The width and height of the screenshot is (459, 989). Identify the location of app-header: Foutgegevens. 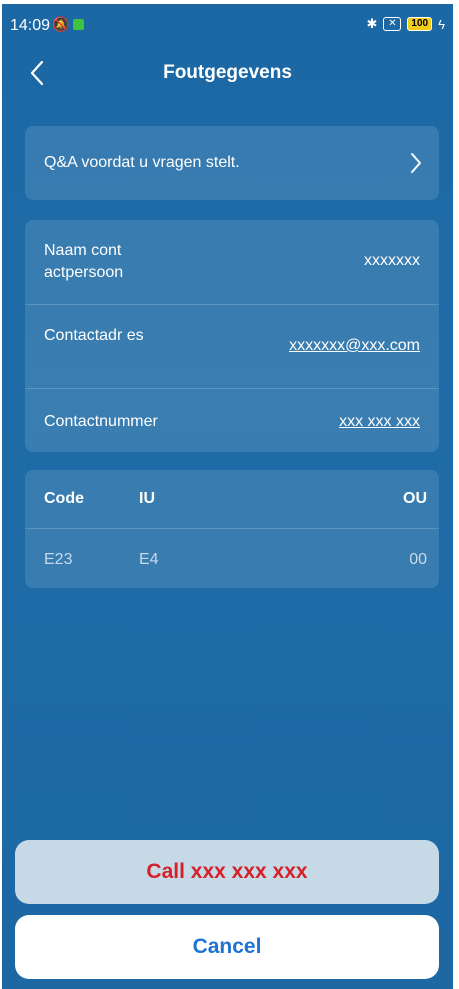
(227, 77).